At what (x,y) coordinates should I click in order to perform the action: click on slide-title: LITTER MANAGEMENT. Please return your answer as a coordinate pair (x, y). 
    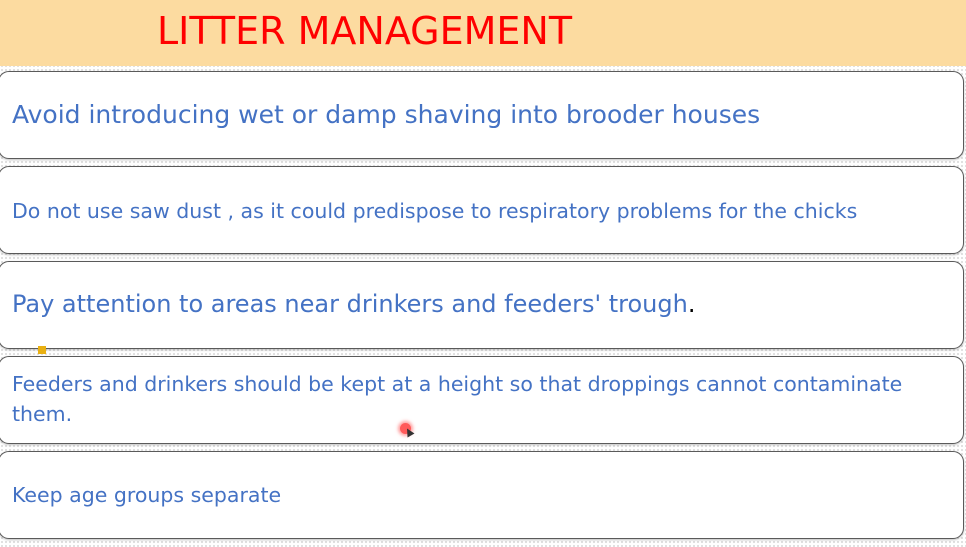
    Looking at the image, I should click on (365, 31).